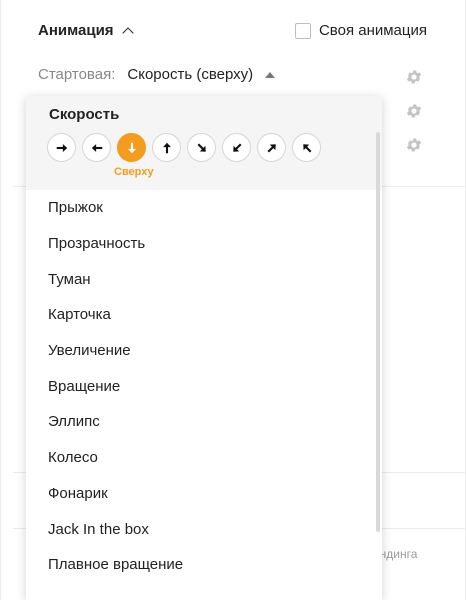 The width and height of the screenshot is (466, 600). What do you see at coordinates (190, 74) in the screenshot?
I see `start-animation-select: Скорость (сверху)` at bounding box center [190, 74].